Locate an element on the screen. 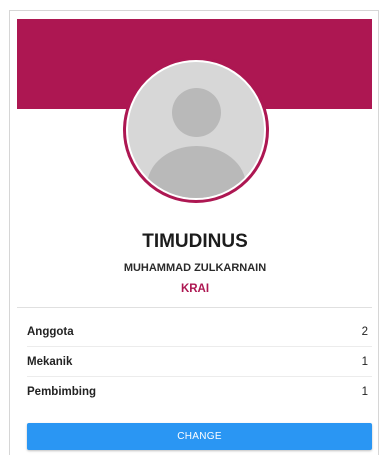 This screenshot has height=455, width=385. team-name: TIMUDINUS is located at coordinates (195, 241).